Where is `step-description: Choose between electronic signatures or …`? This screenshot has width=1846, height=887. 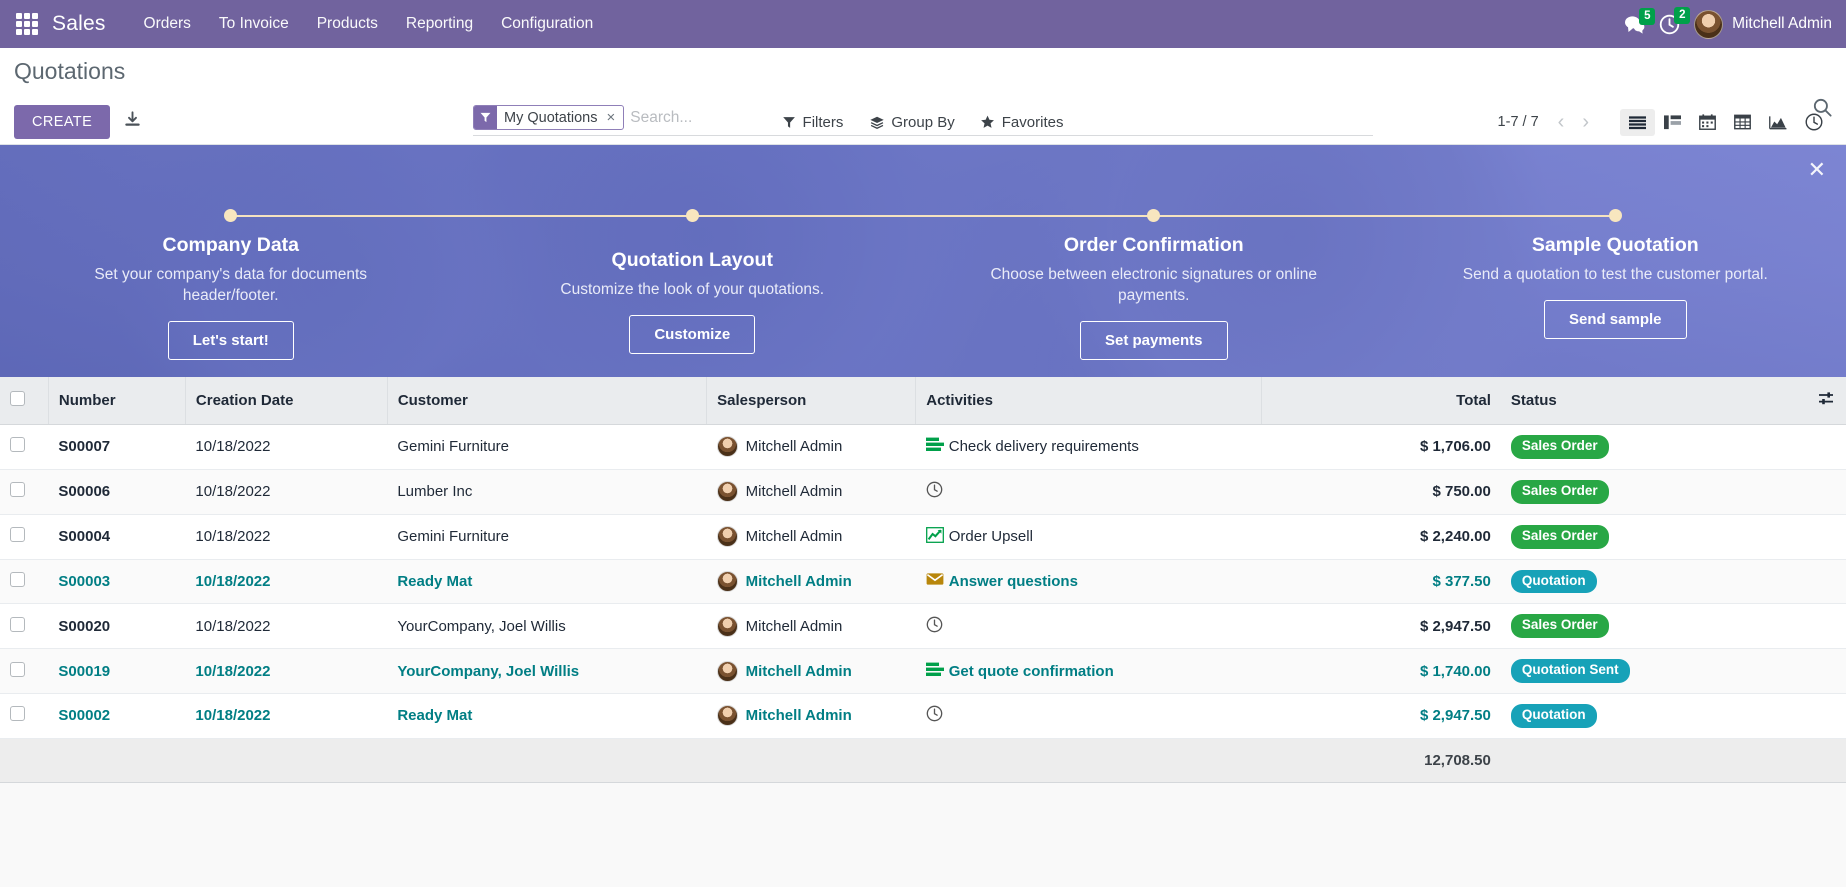
step-description: Choose between electronic signatures or … is located at coordinates (1154, 285).